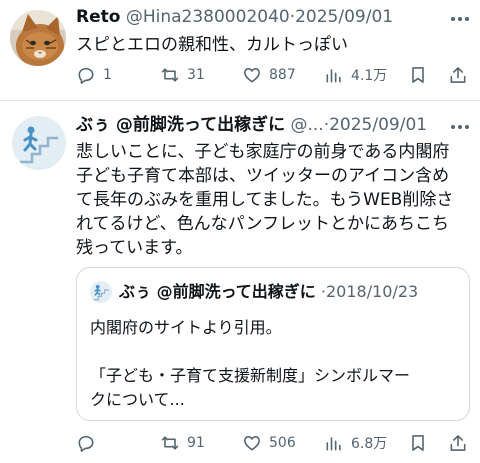 The image size is (480, 463). What do you see at coordinates (196, 443) in the screenshot?
I see `retweet-count: 91` at bounding box center [196, 443].